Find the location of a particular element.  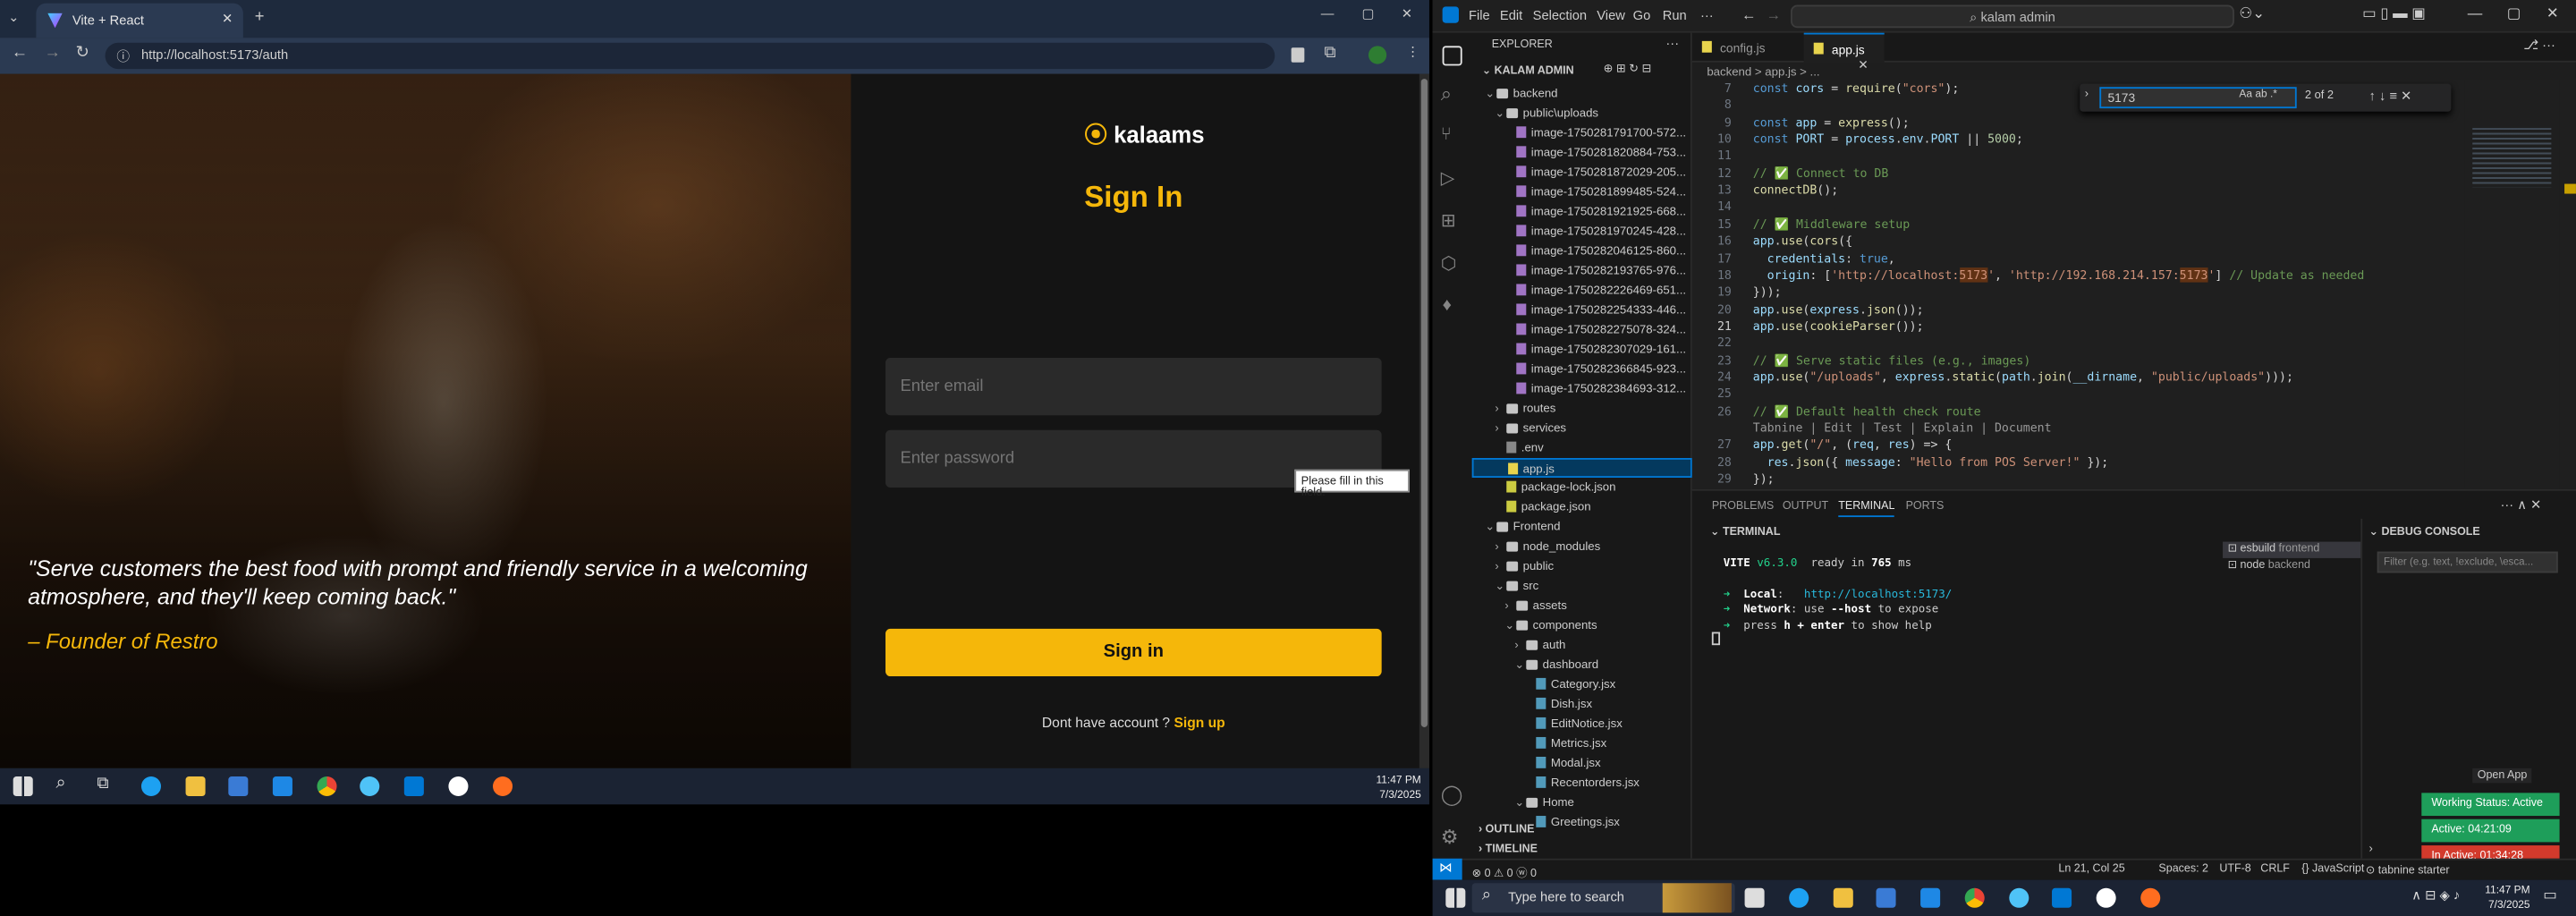

panel-tab-output: OUTPUT is located at coordinates (1805, 507).